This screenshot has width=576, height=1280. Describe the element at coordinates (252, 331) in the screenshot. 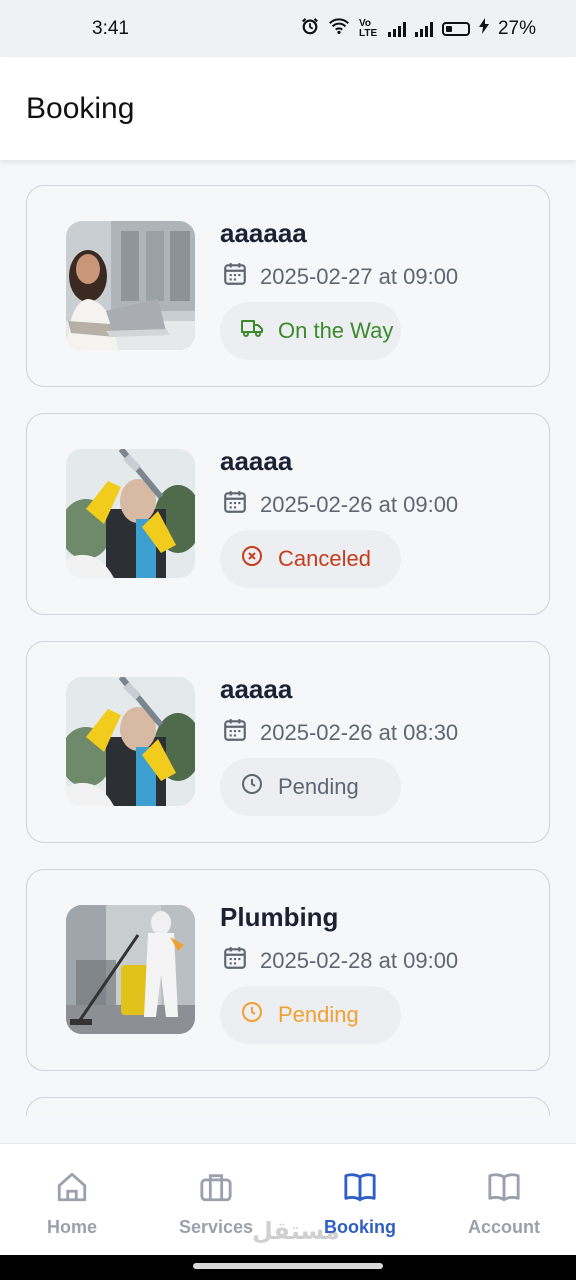

I see `truck-icon` at that location.